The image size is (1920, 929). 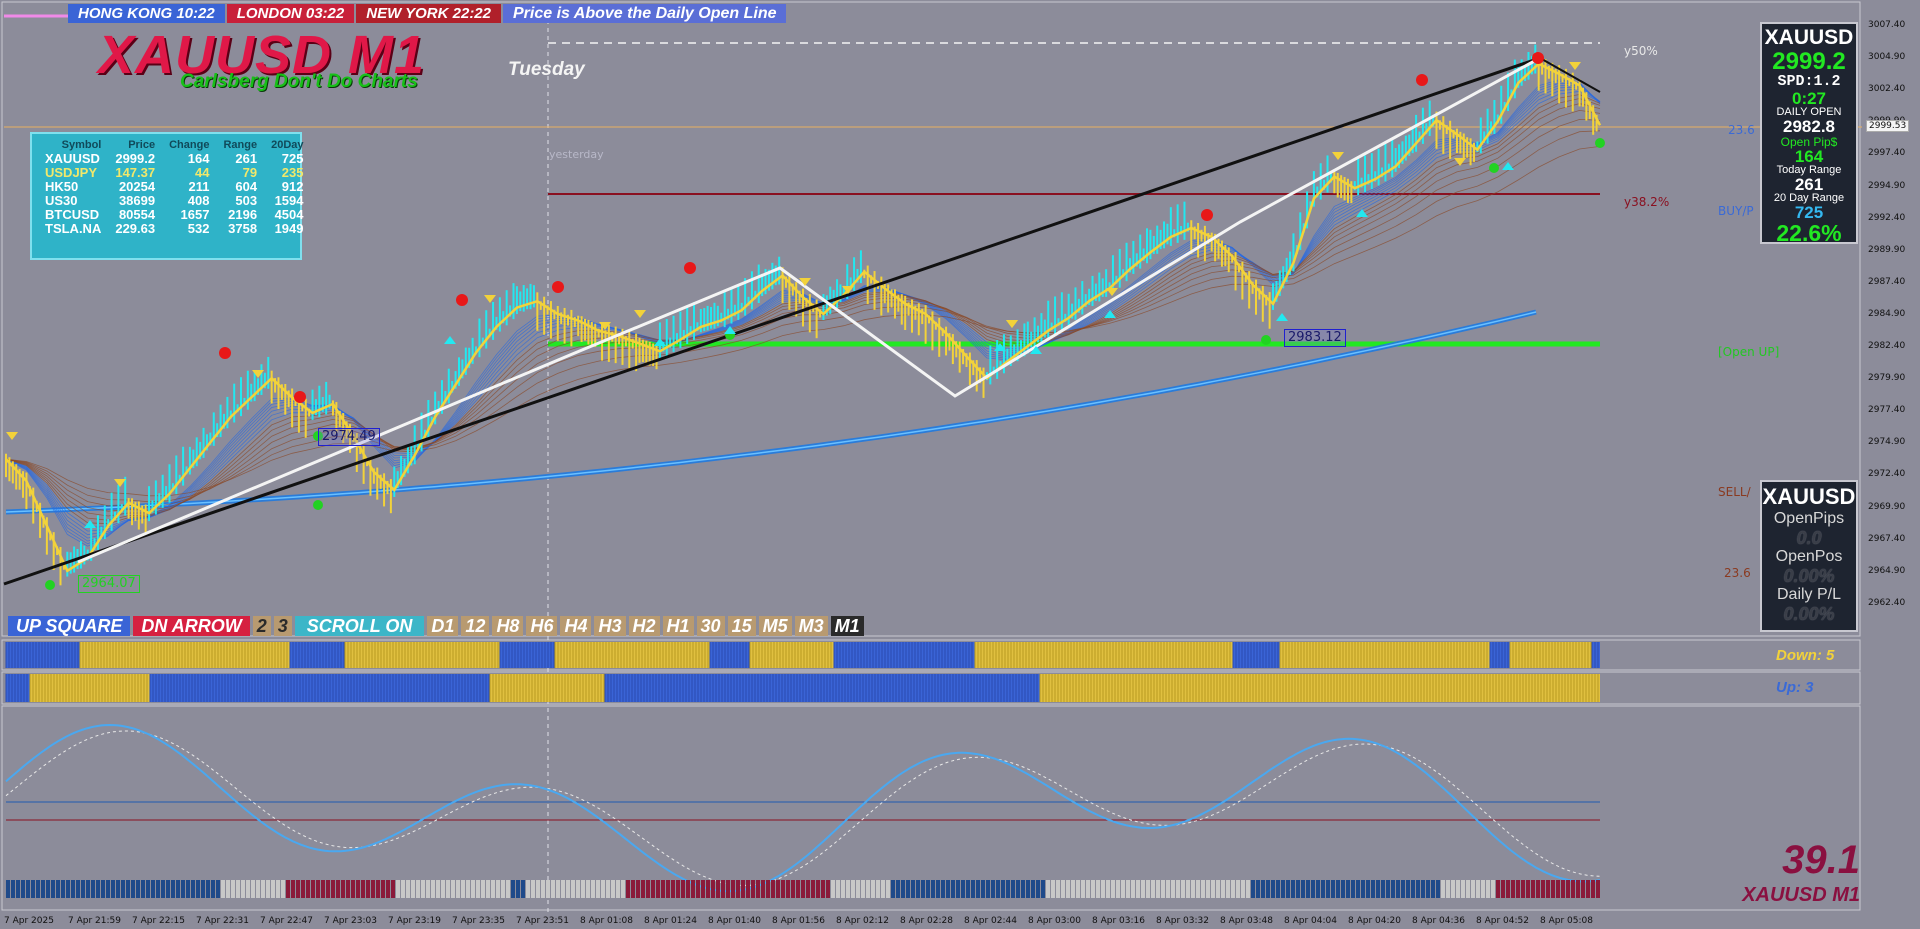 What do you see at coordinates (189, 145) in the screenshot?
I see `header-change: Change` at bounding box center [189, 145].